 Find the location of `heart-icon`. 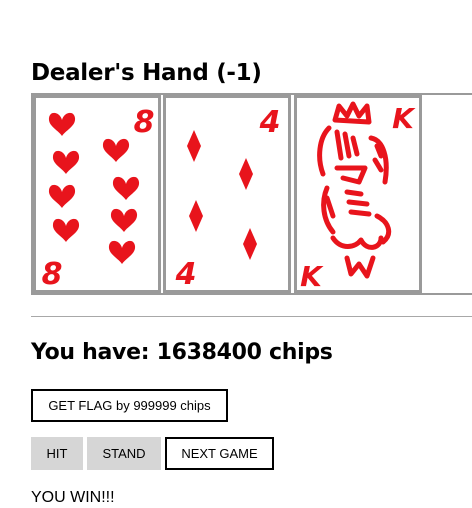

heart-icon is located at coordinates (94, 188).